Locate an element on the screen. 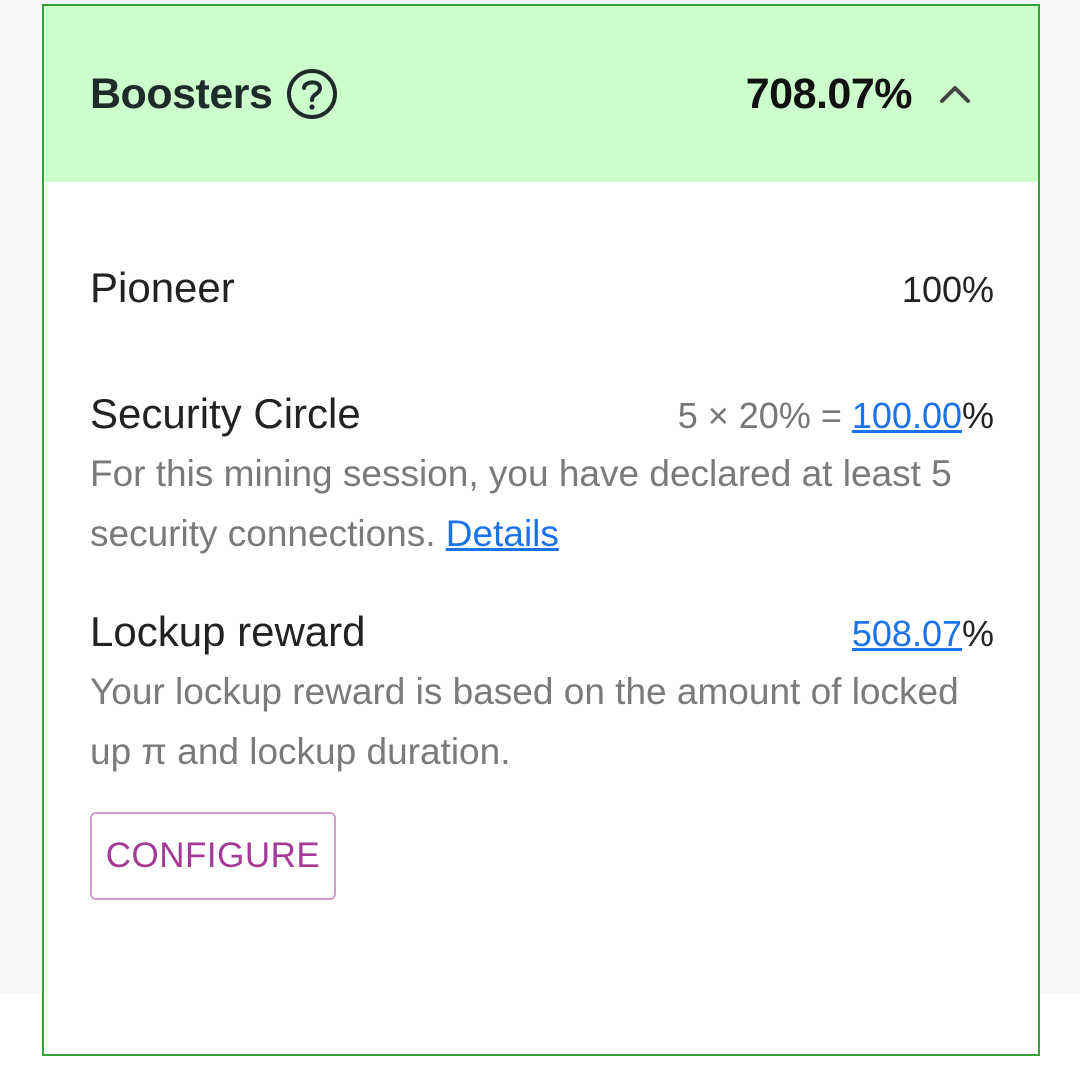 The image size is (1080, 1069). lockup-reward-percent: % is located at coordinates (977, 633).